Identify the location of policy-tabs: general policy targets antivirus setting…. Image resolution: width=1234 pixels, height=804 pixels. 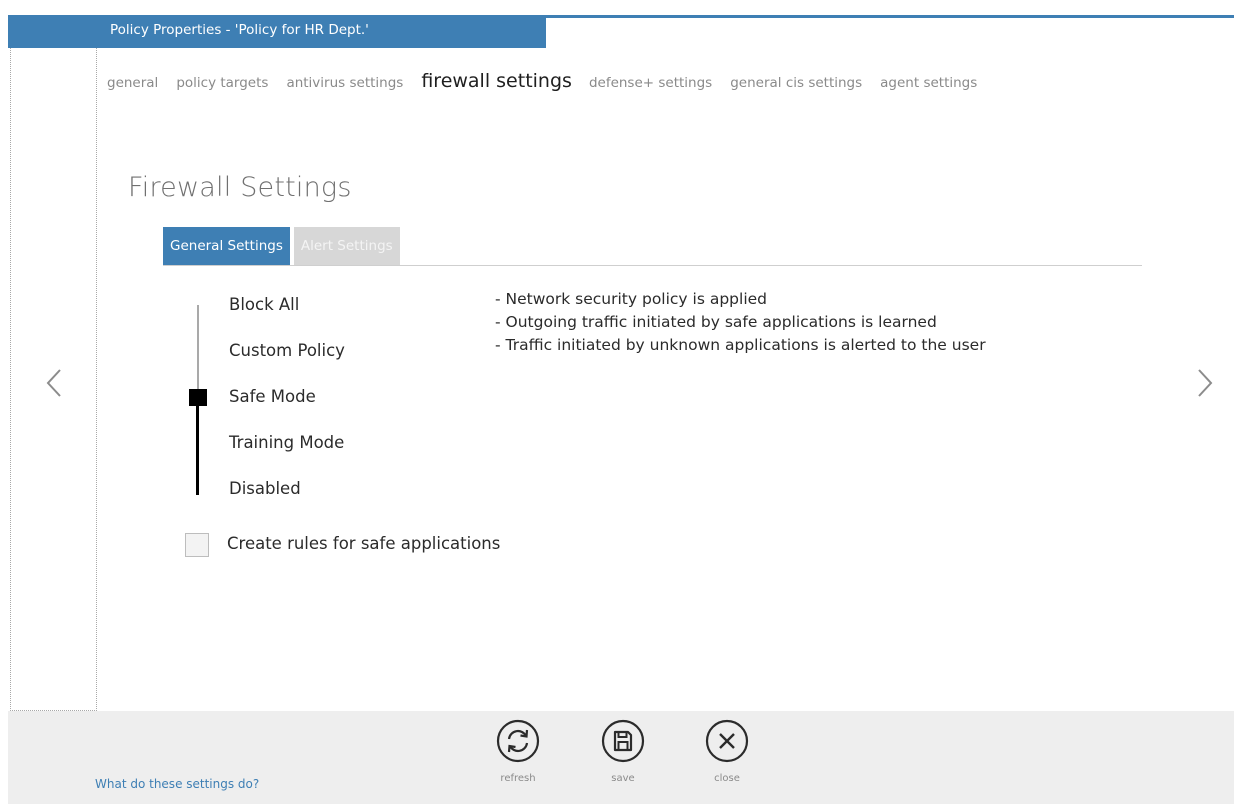
(551, 81).